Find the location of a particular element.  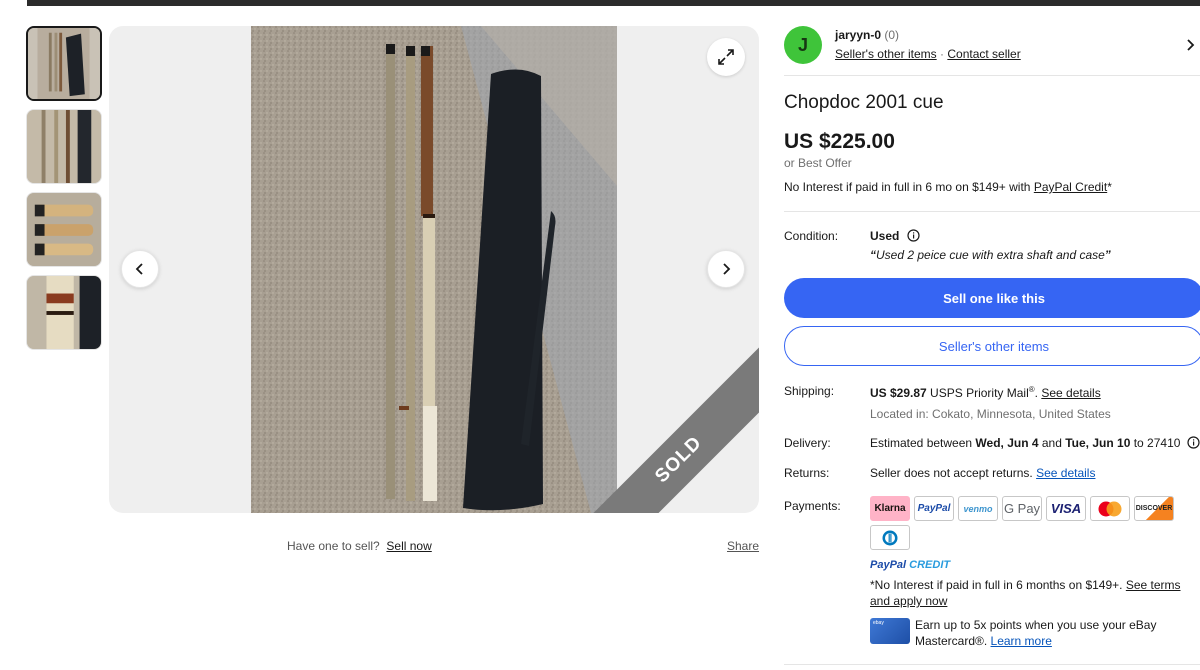

returns-text: Seller does not accept returns. is located at coordinates (953, 473).